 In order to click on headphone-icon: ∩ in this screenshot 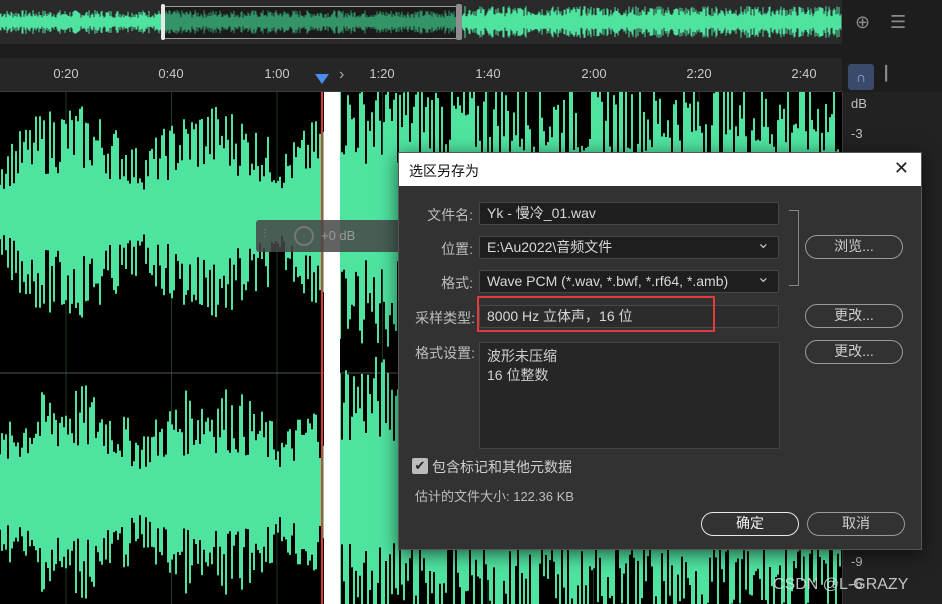, I will do `click(861, 77)`.